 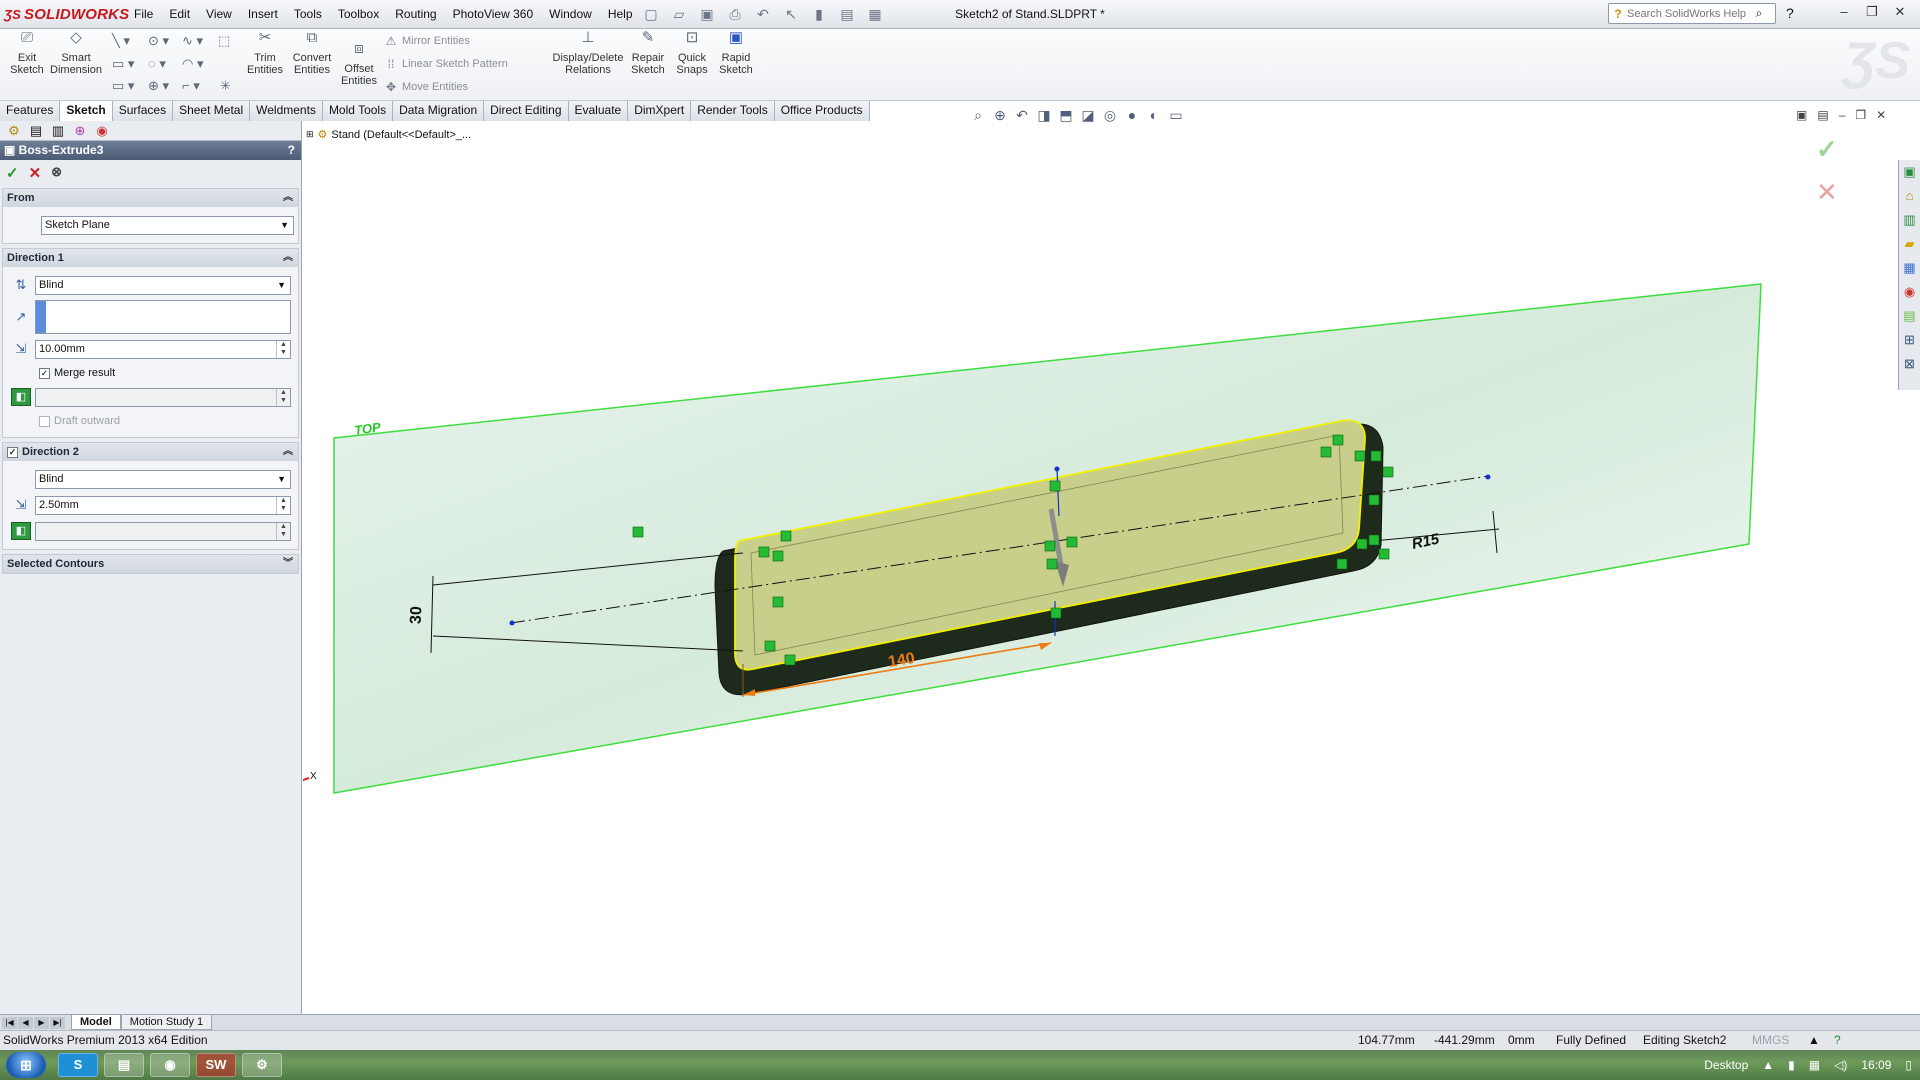 I want to click on view-palette-icon: ▦, so click(x=1909, y=268).